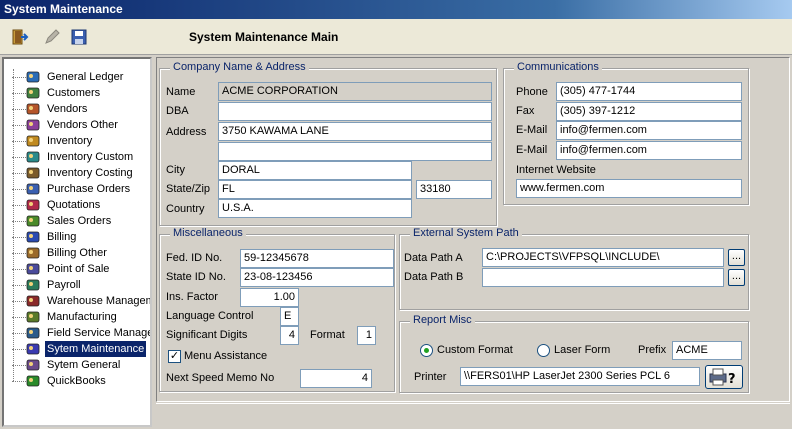 The image size is (792, 429). Describe the element at coordinates (84, 365) in the screenshot. I see `tree-item-label: Sytem General` at that location.